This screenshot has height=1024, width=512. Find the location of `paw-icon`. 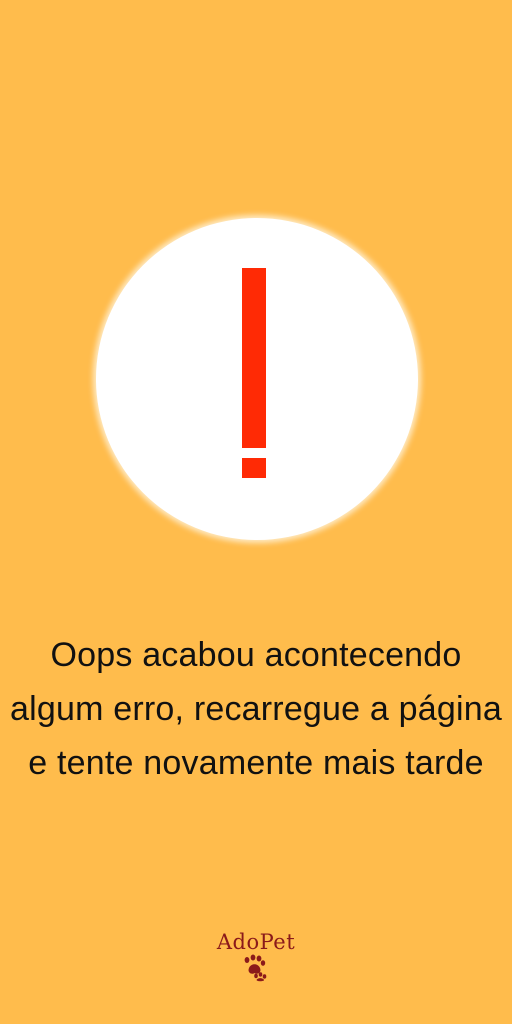

paw-icon is located at coordinates (255, 968).